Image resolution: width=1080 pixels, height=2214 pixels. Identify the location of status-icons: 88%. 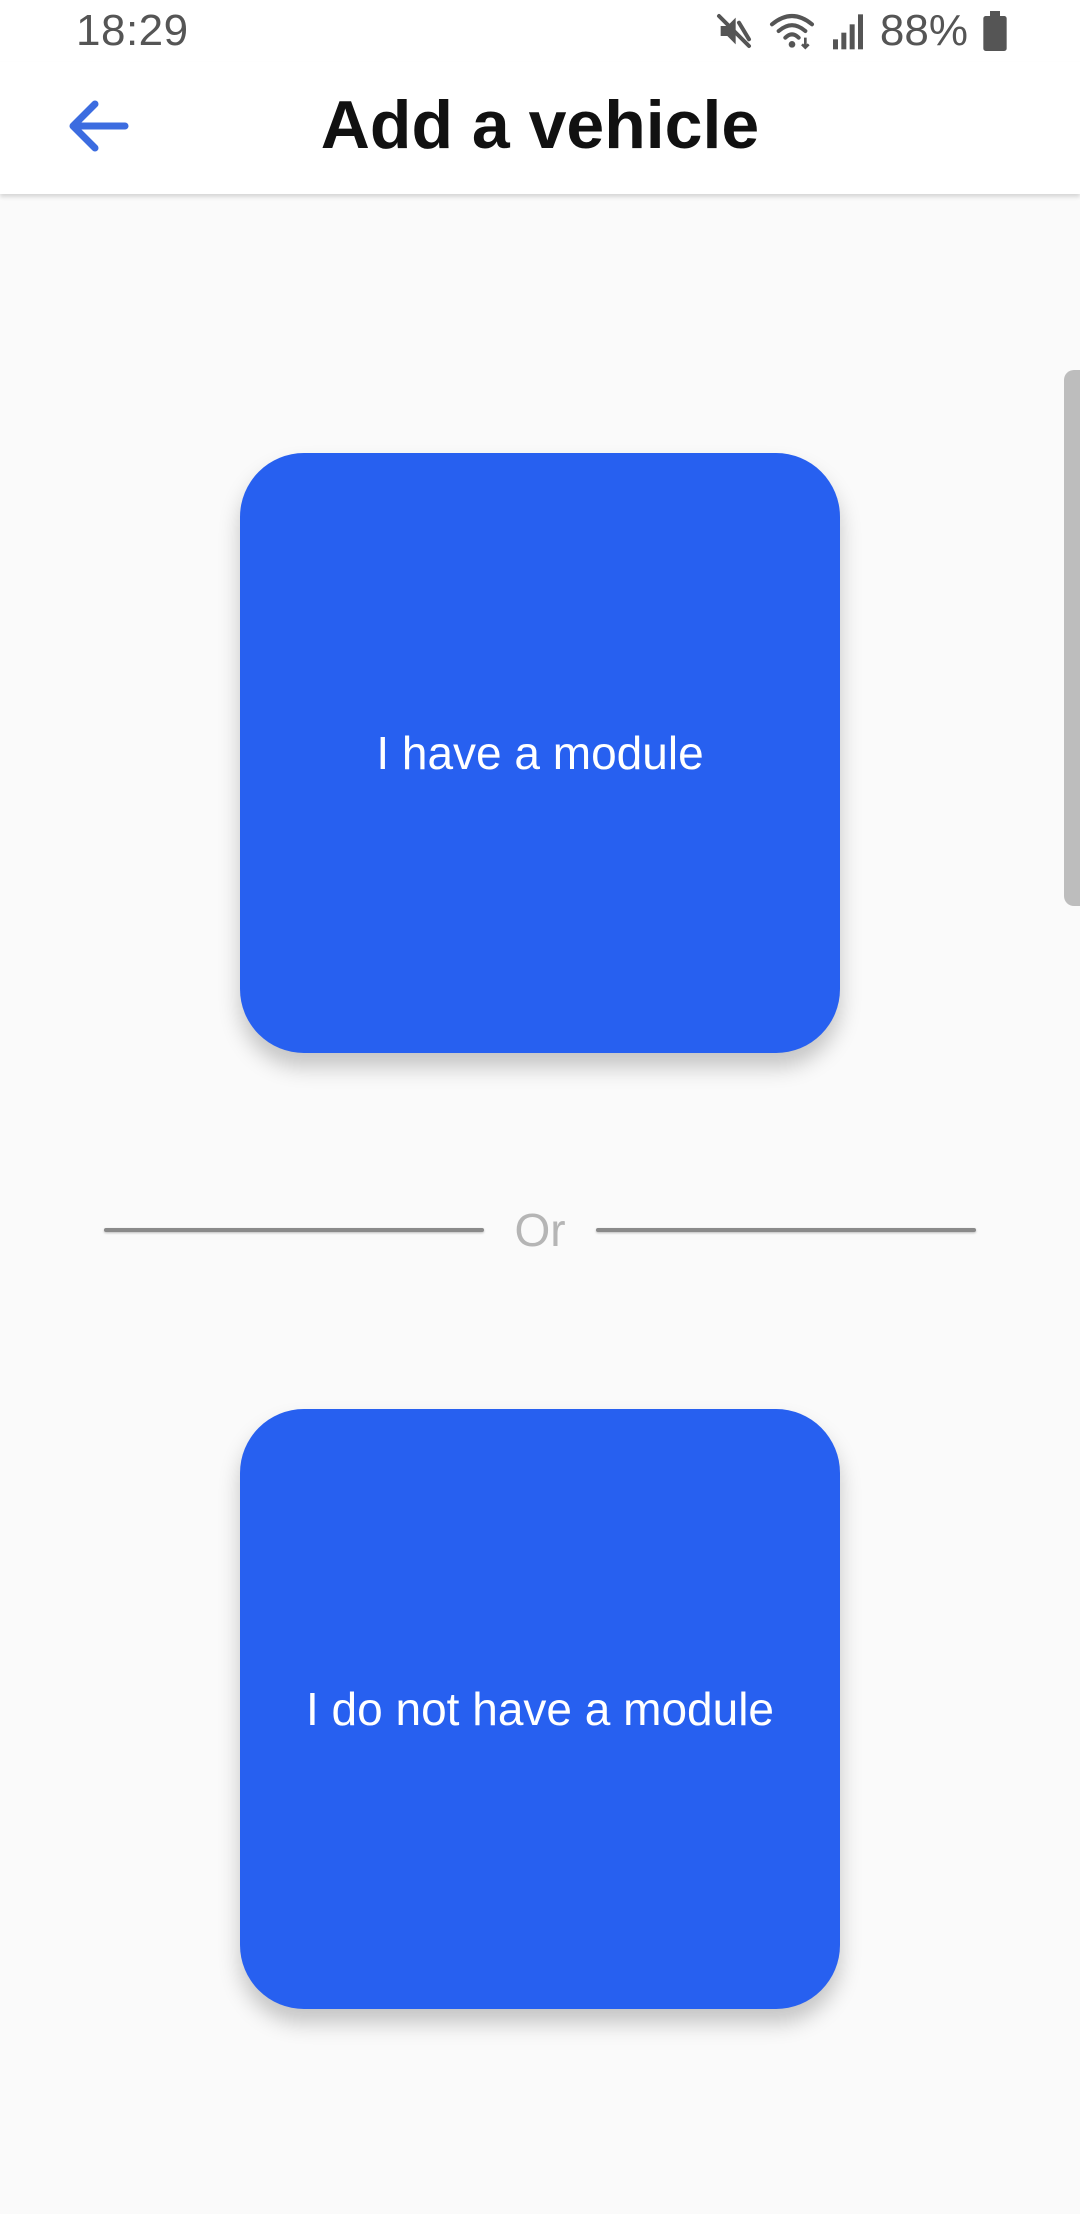
(861, 30).